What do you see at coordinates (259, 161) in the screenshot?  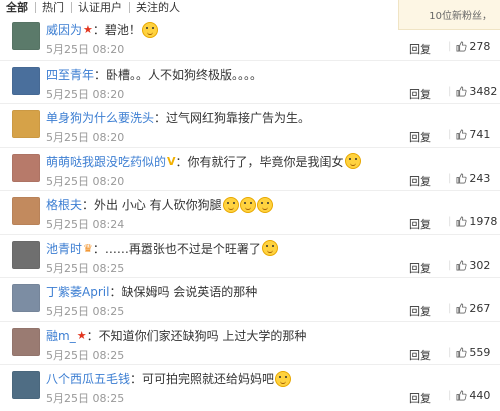 I see `comment-text: ：你有就行了，毕竟你是我闺女` at bounding box center [259, 161].